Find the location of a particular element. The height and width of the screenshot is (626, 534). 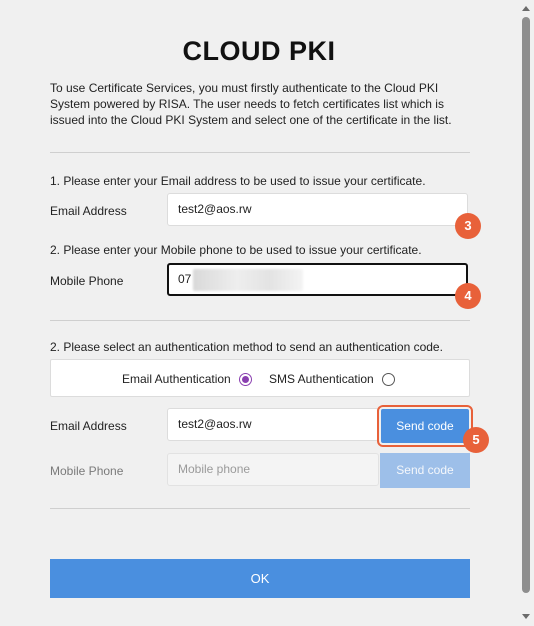

mobile-label: Mobile Phone is located at coordinates (87, 281).